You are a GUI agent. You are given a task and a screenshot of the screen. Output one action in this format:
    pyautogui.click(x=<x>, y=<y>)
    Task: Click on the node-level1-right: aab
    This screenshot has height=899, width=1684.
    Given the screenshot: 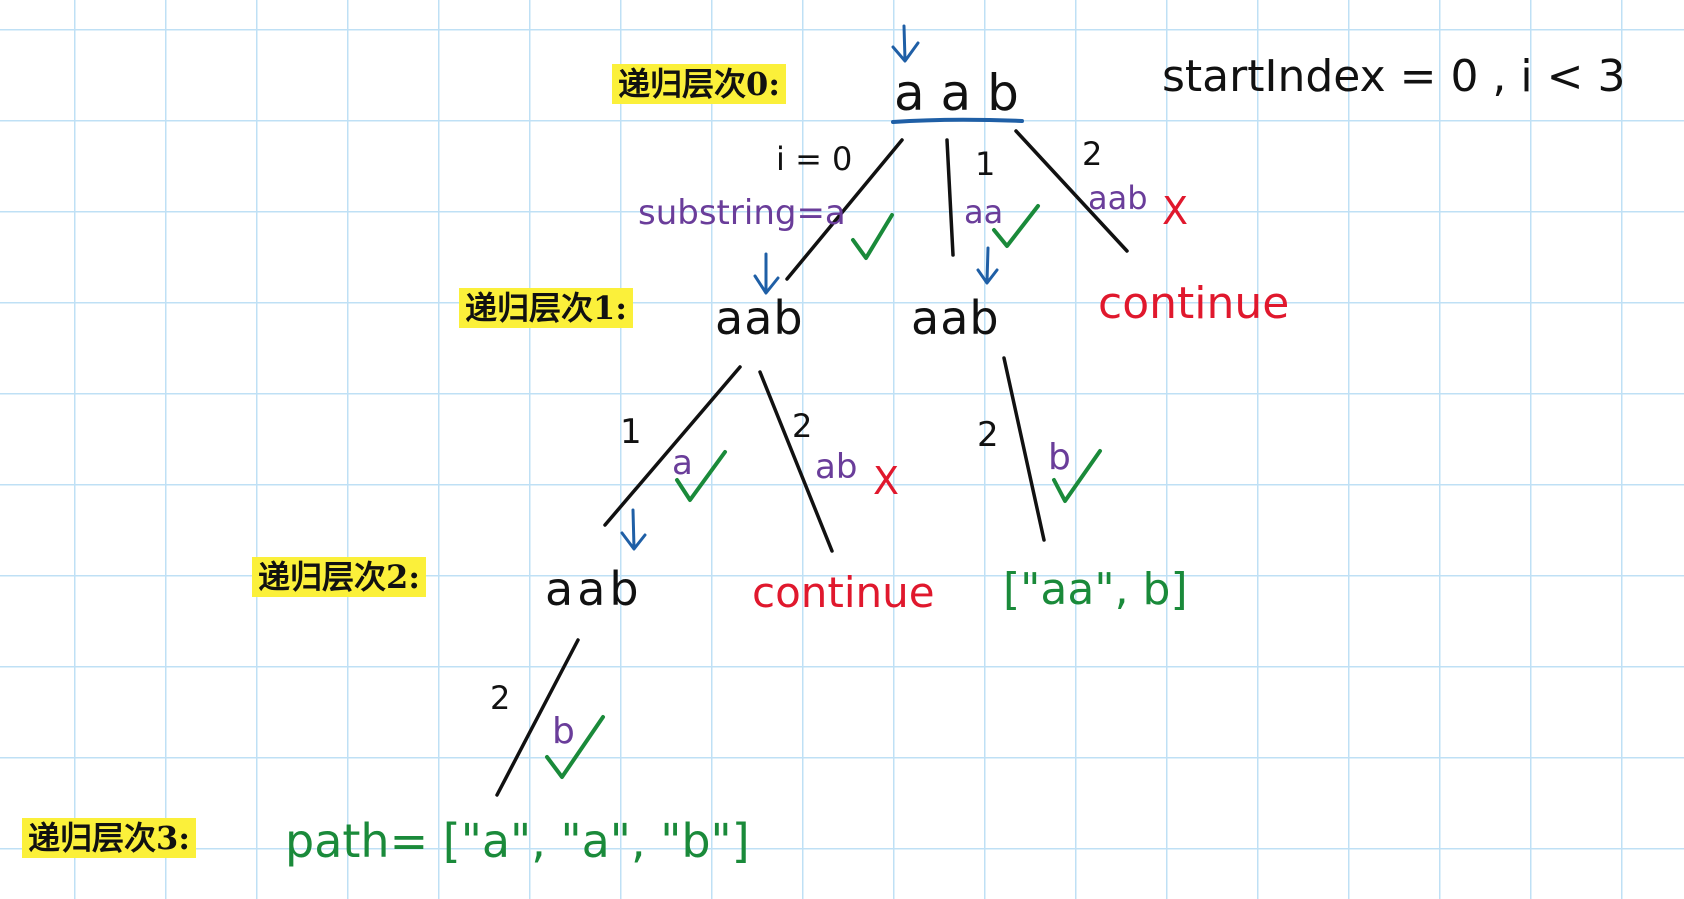 What is the action you would take?
    pyautogui.click(x=955, y=318)
    